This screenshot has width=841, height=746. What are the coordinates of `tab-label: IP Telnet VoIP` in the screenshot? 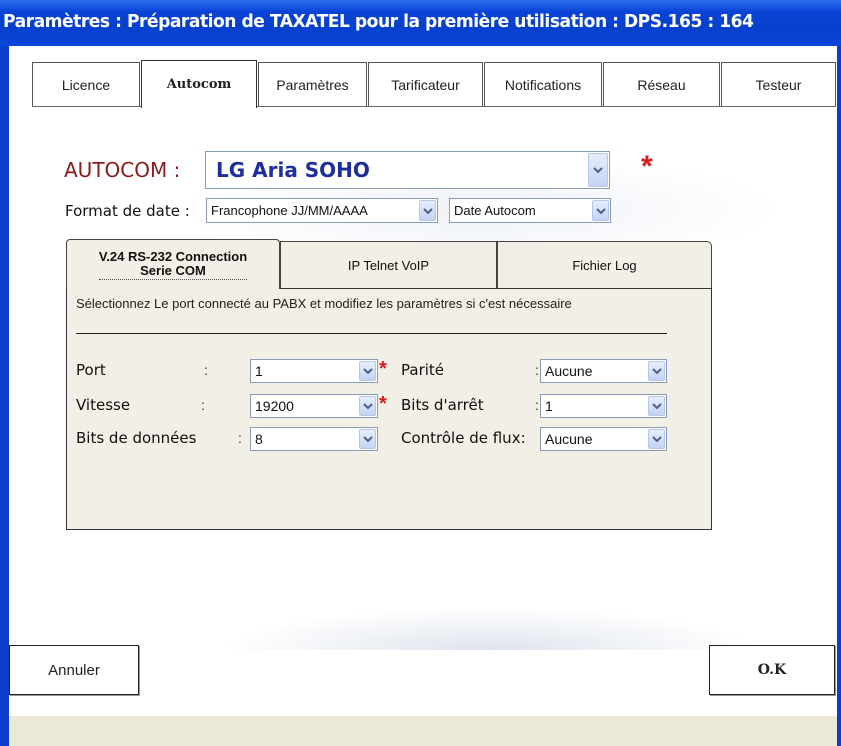 It's located at (388, 265).